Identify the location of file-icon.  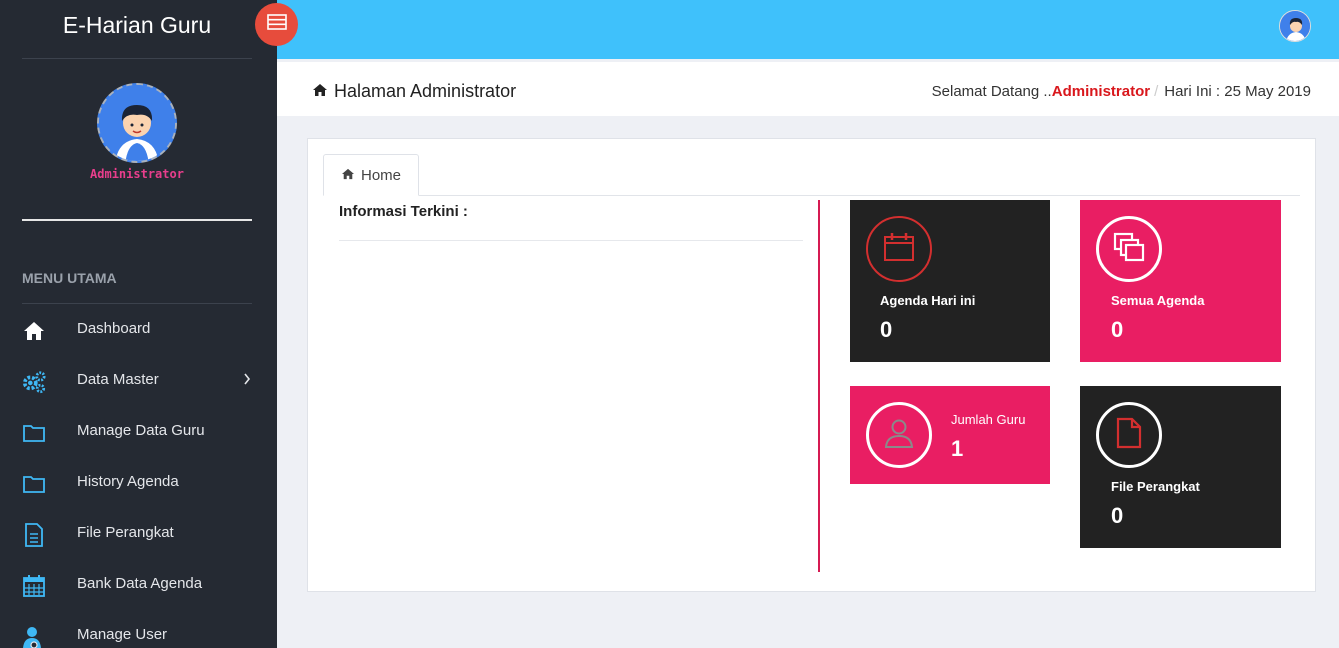
(1129, 435).